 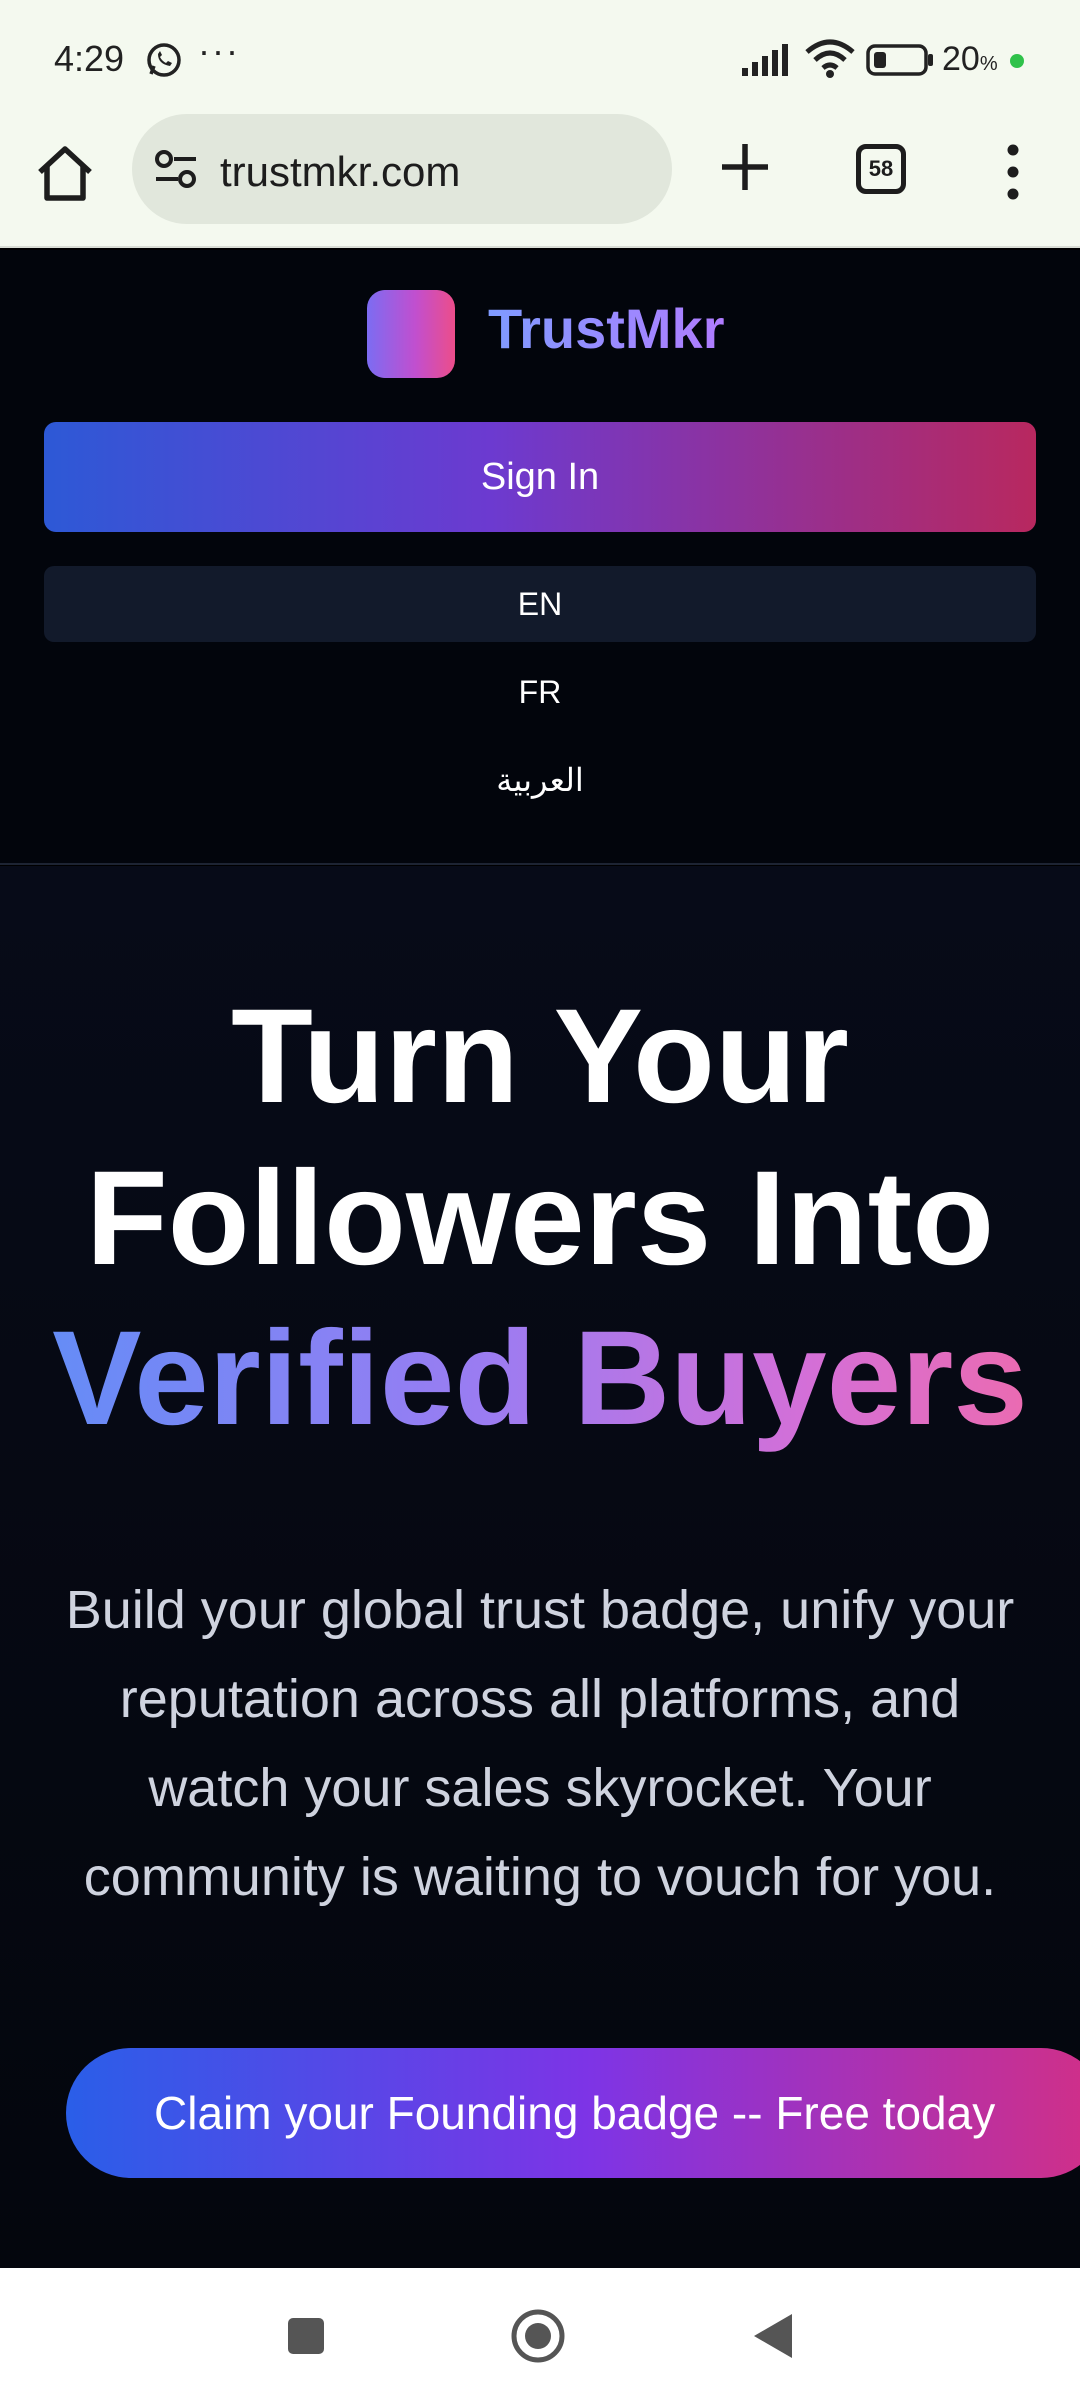 What do you see at coordinates (219, 50) in the screenshot?
I see `more-notifications-indicator: ···` at bounding box center [219, 50].